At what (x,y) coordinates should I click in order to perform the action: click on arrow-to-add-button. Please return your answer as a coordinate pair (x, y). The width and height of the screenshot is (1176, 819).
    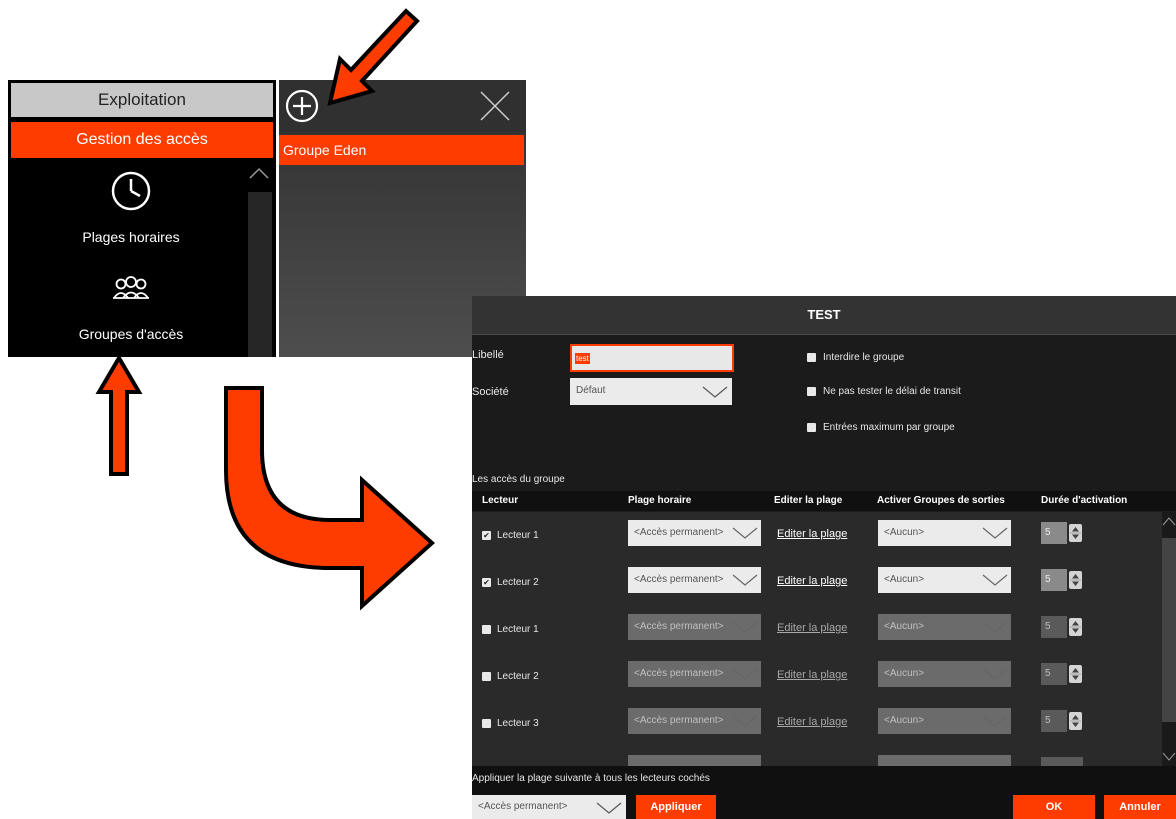
    Looking at the image, I should click on (373, 57).